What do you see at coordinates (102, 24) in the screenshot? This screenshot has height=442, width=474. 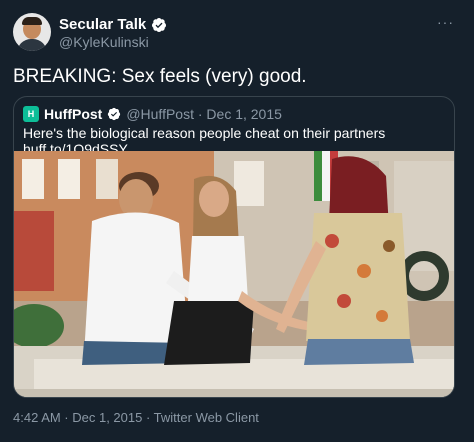 I see `author-name: Secular Talk` at bounding box center [102, 24].